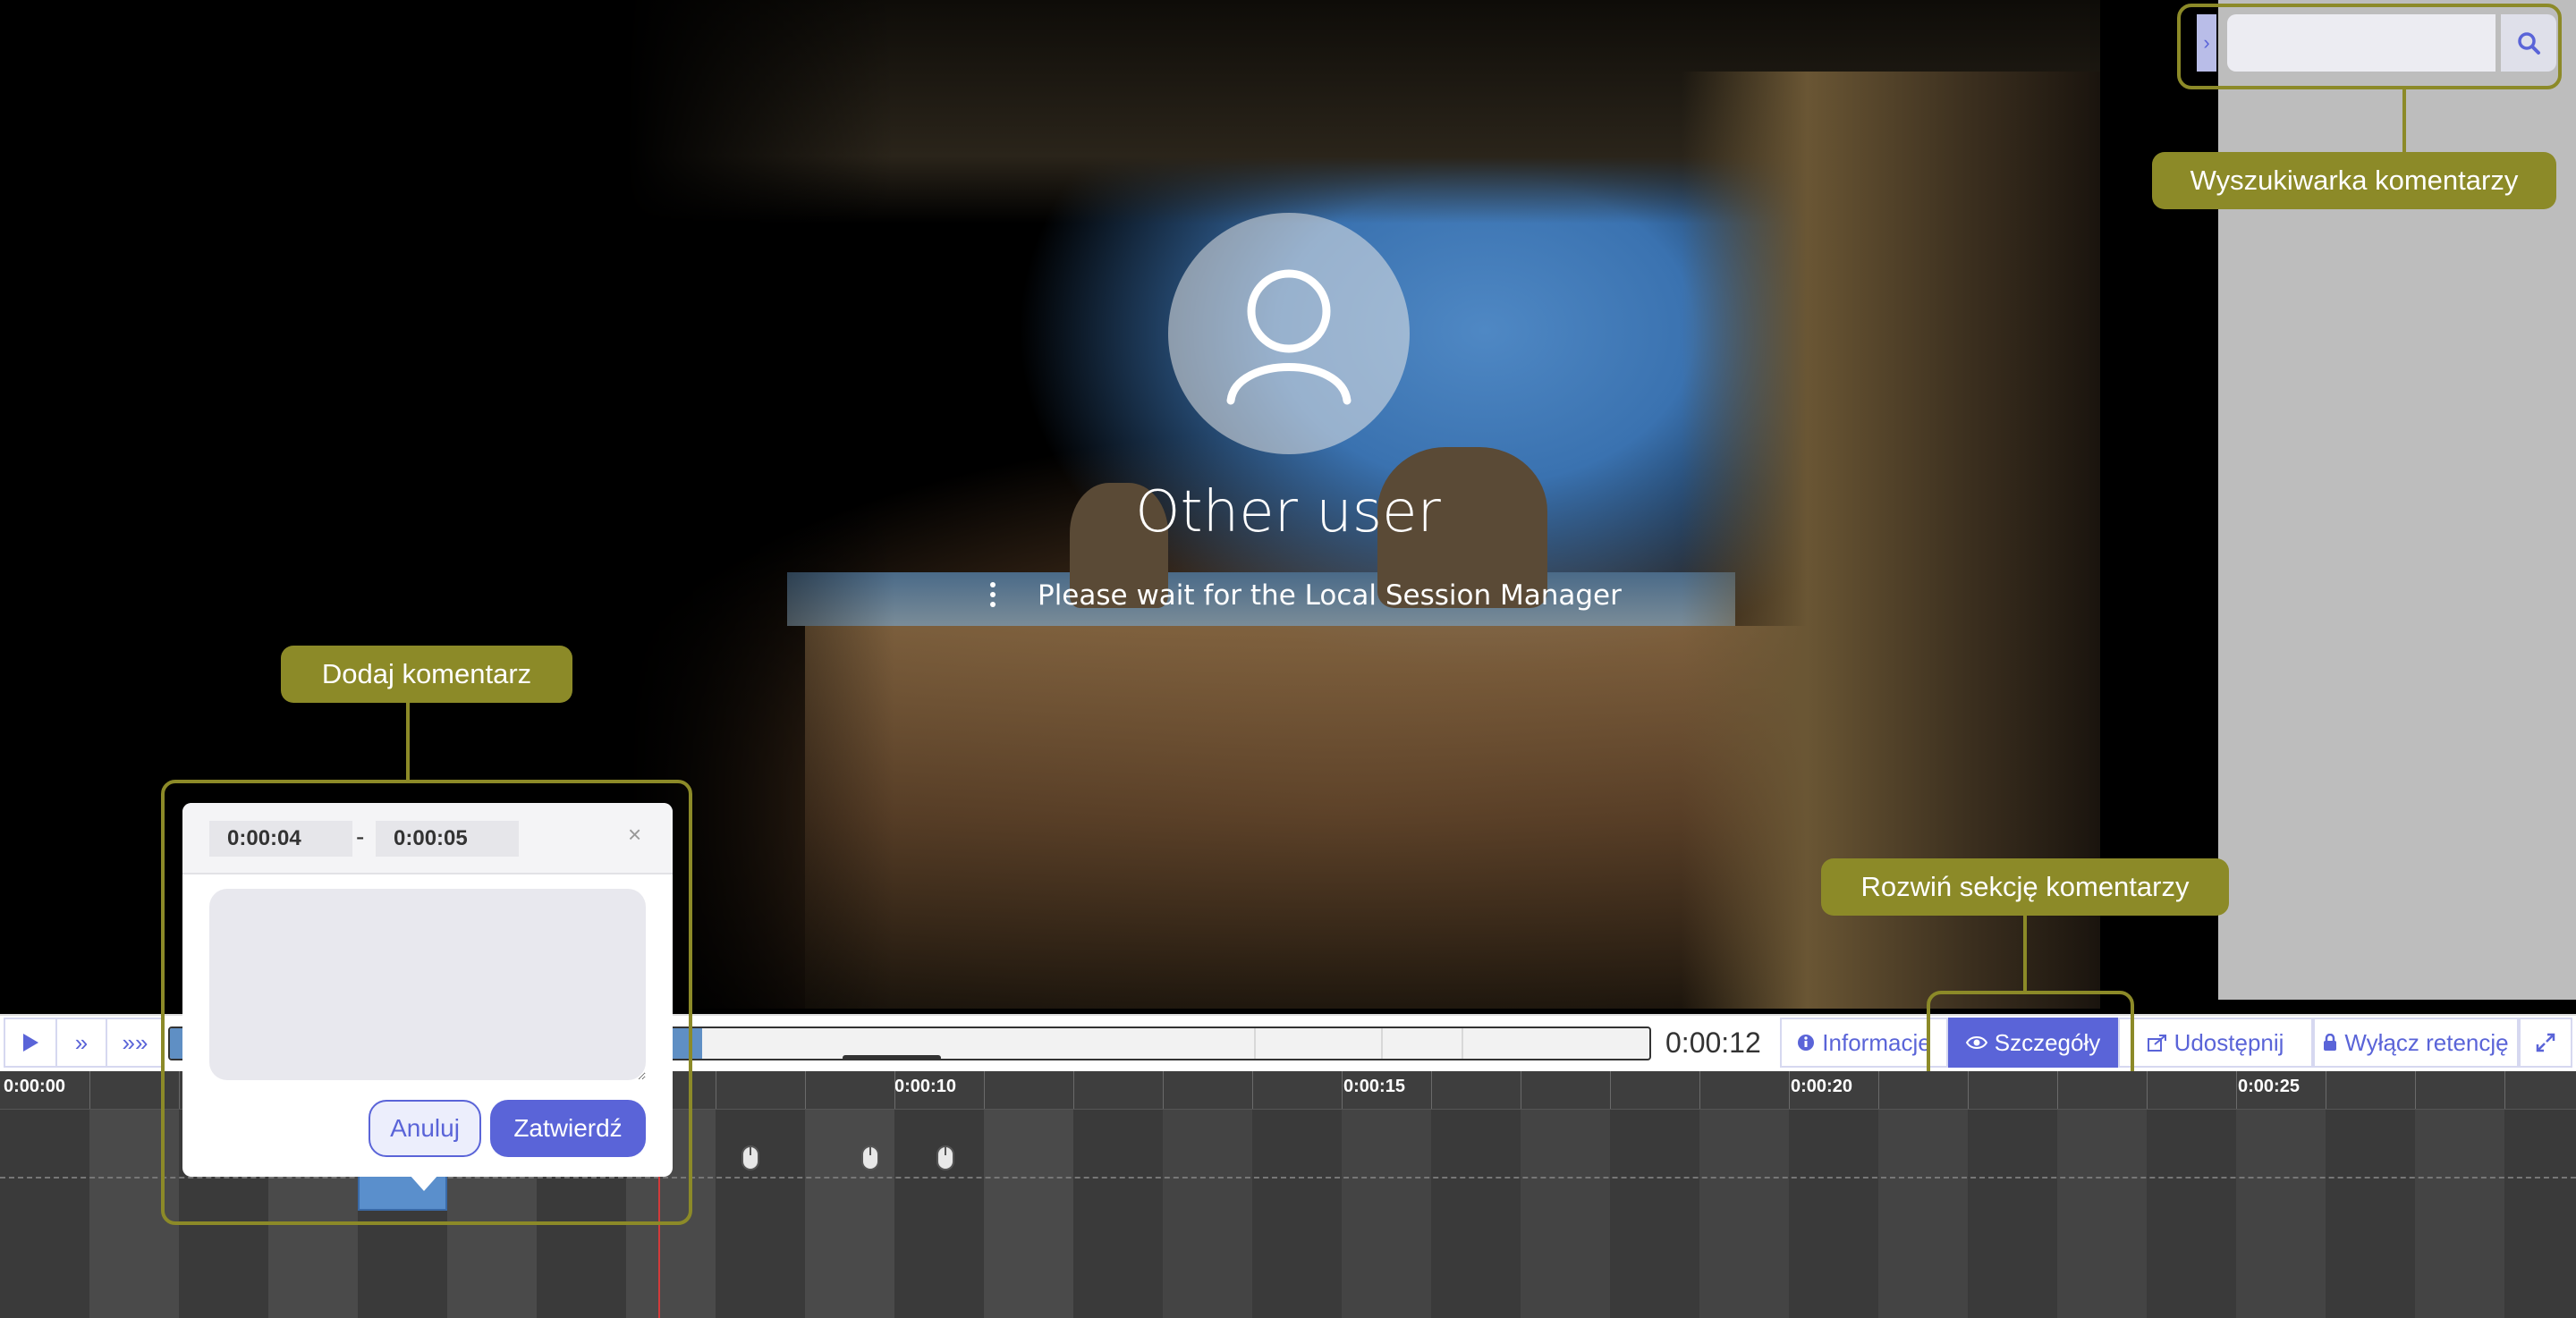  I want to click on loading-spinner-icon, so click(992, 597).